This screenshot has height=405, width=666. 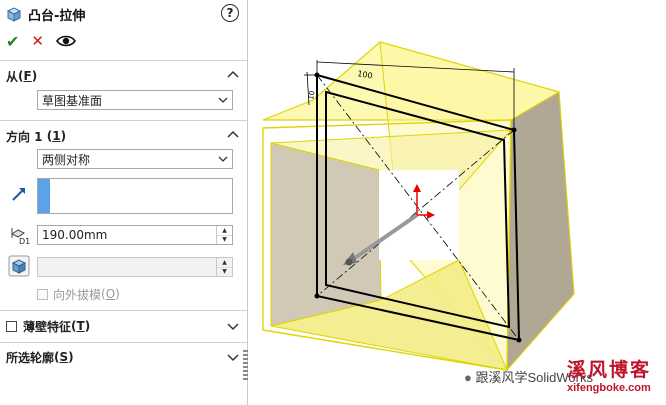 I want to click on brand-watermark-url: xifengboke.com, so click(x=609, y=388).